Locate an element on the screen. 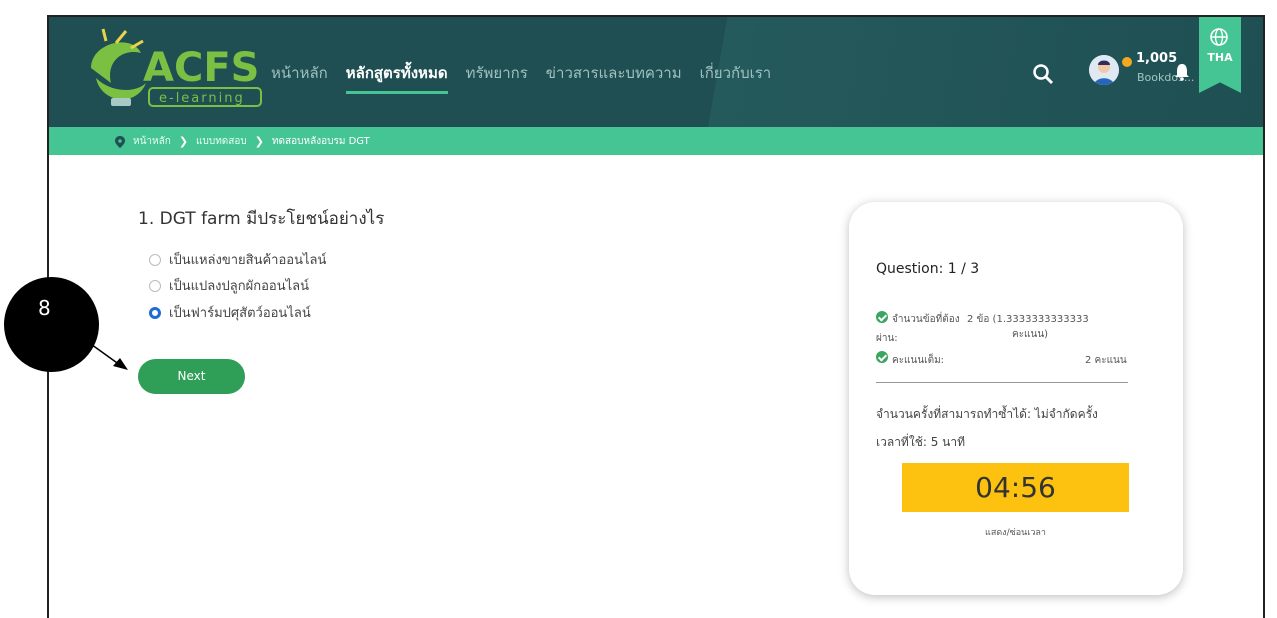  globe-icon is located at coordinates (1219, 37).